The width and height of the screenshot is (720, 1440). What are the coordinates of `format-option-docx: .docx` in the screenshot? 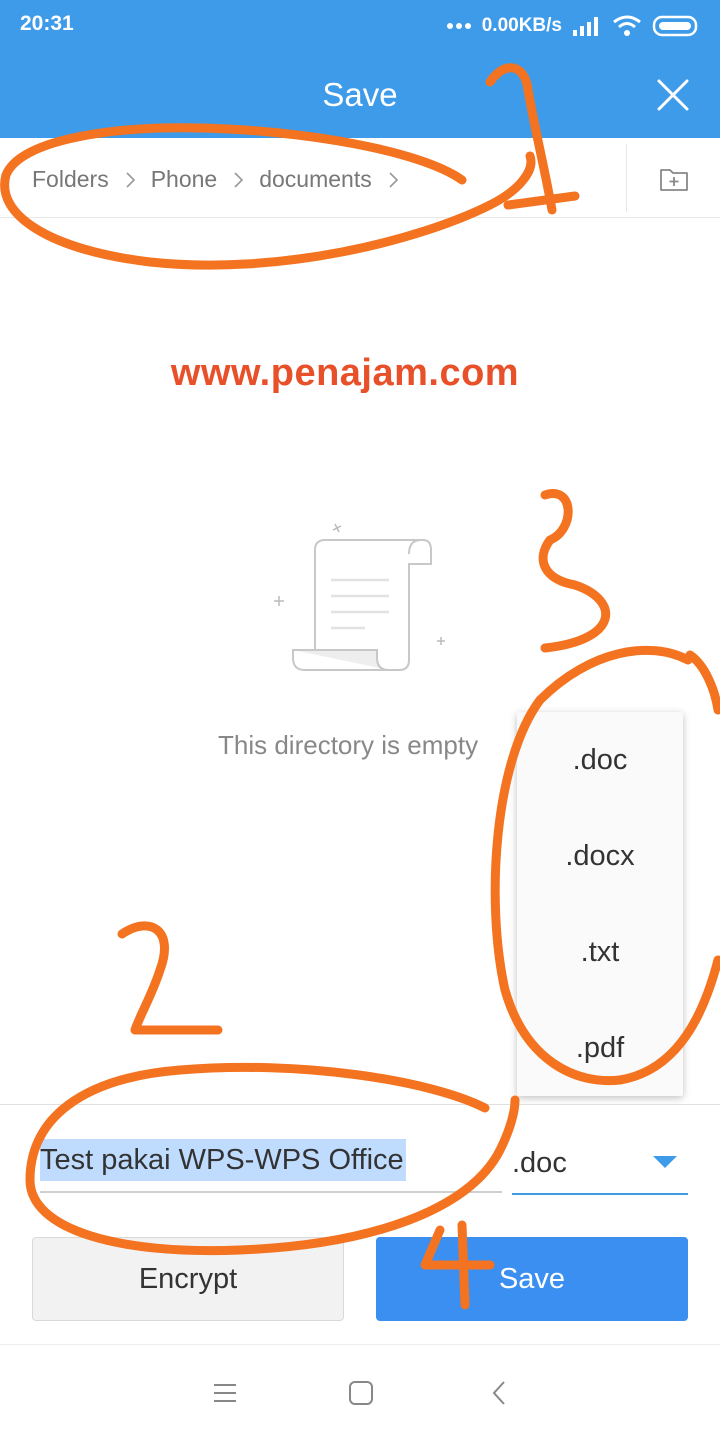 It's located at (600, 856).